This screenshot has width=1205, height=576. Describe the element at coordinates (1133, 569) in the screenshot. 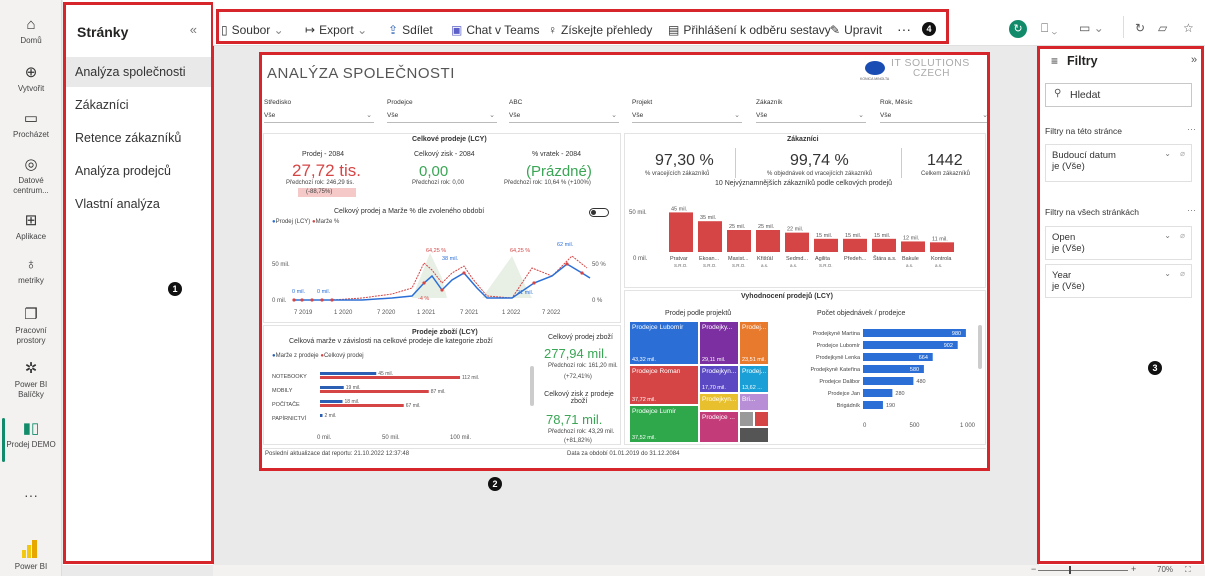

I see `zoom-in-button: +` at that location.